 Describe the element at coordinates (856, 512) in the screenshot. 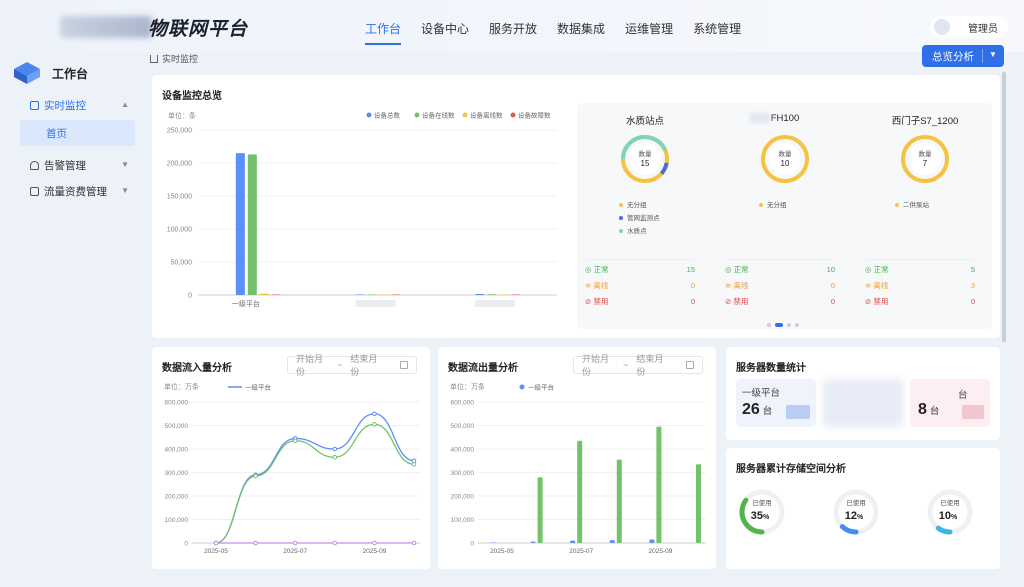

I see `storage-gauge: 已使用 12%` at that location.